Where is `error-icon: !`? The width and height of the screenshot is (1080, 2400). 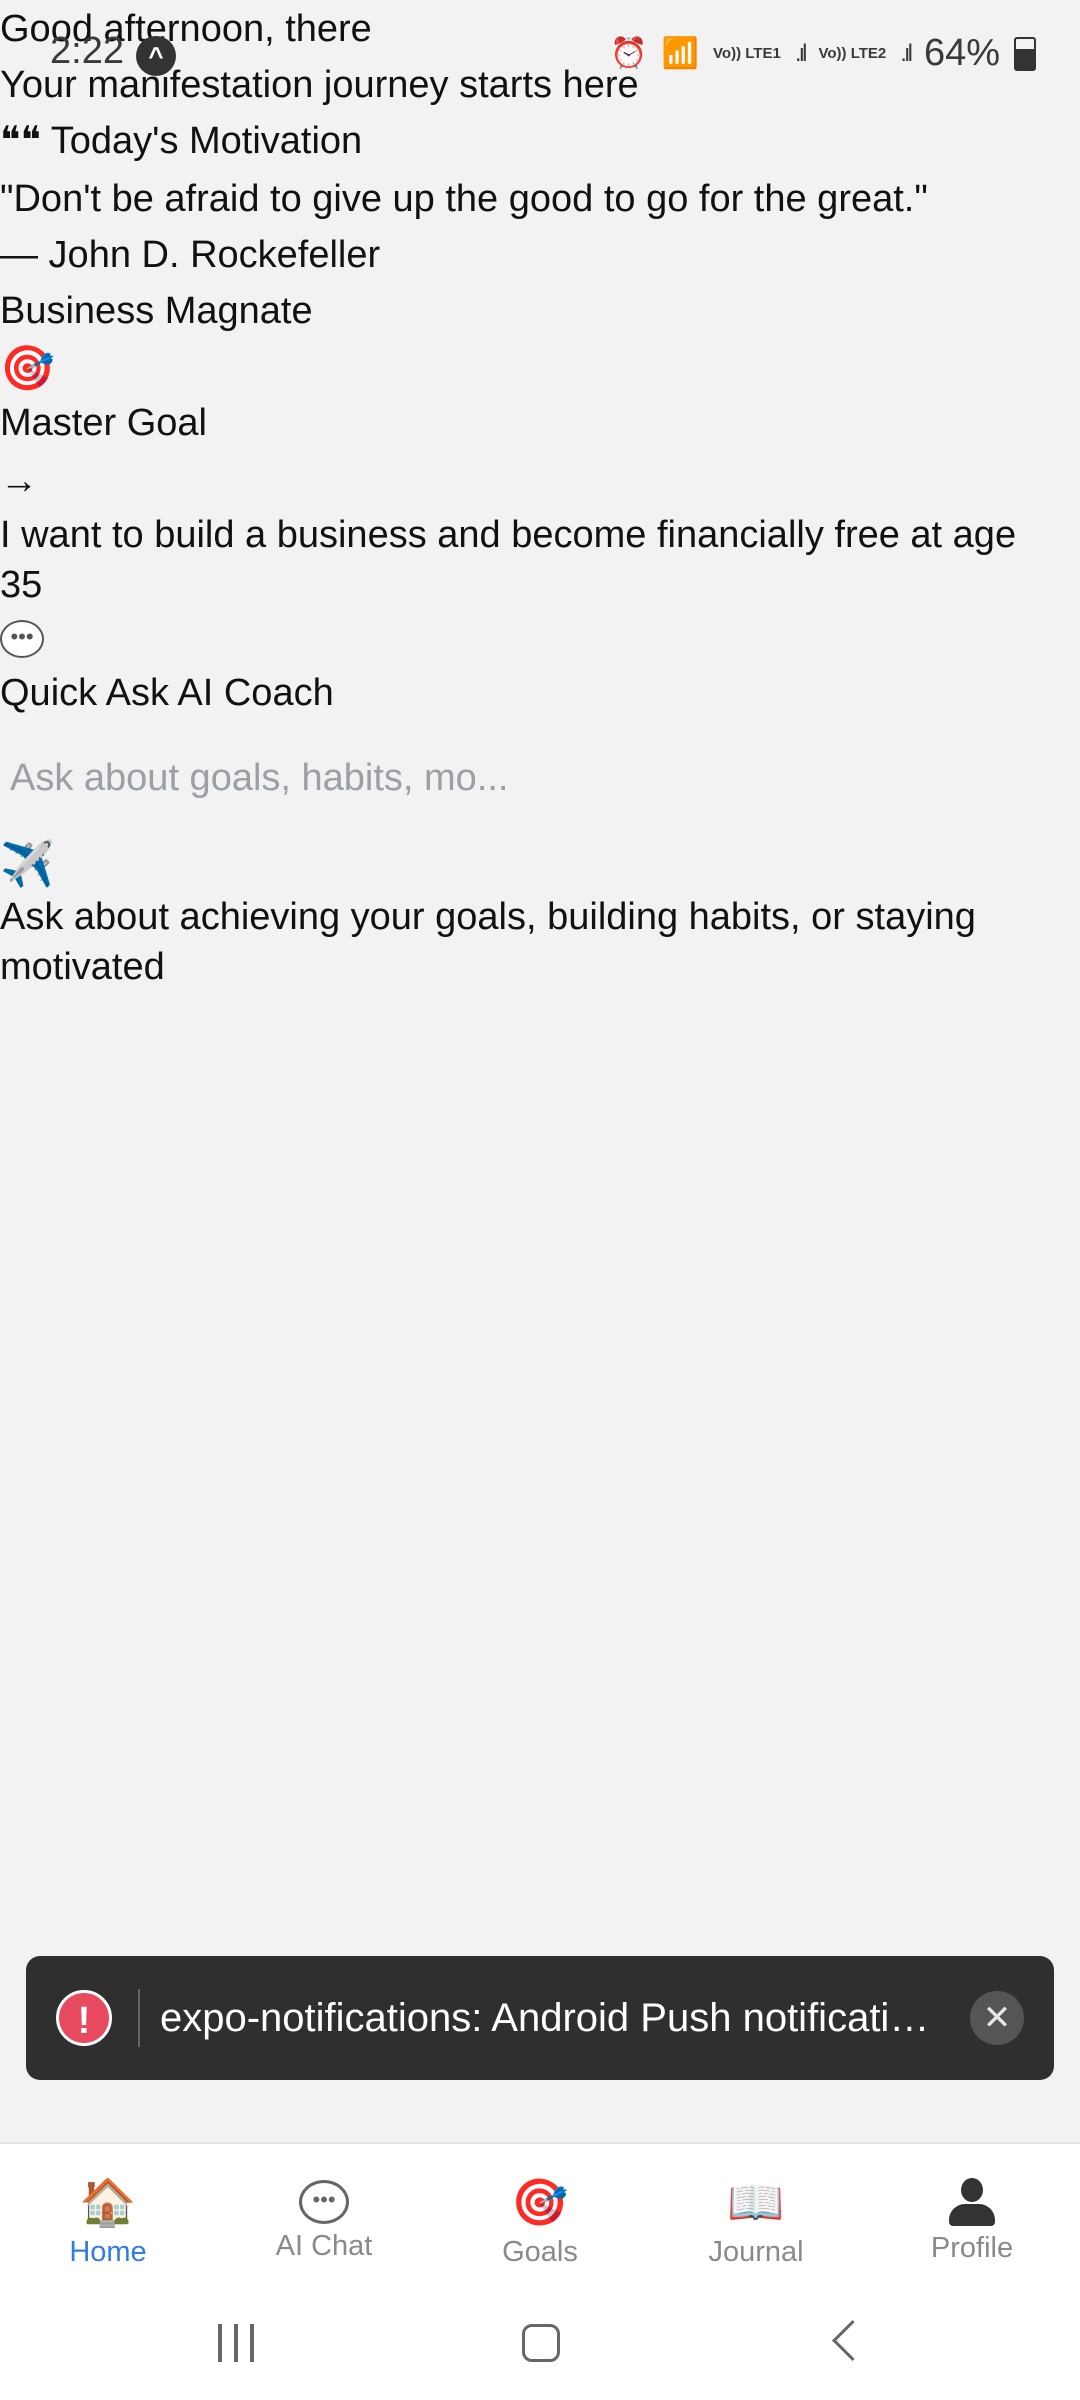 error-icon: ! is located at coordinates (84, 2018).